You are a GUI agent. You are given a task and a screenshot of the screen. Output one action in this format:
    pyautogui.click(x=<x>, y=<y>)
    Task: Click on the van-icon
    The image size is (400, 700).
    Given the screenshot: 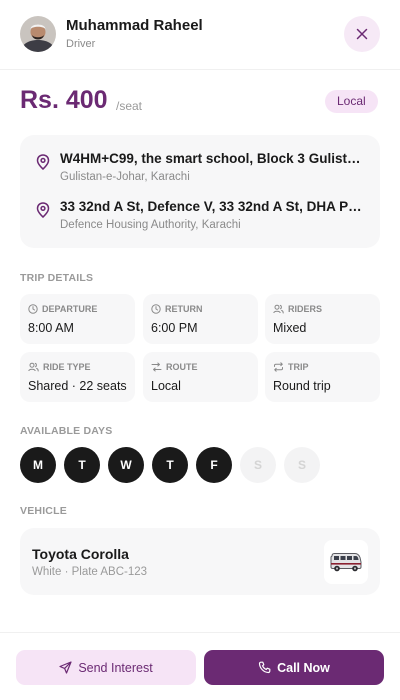 What is the action you would take?
    pyautogui.click(x=346, y=562)
    